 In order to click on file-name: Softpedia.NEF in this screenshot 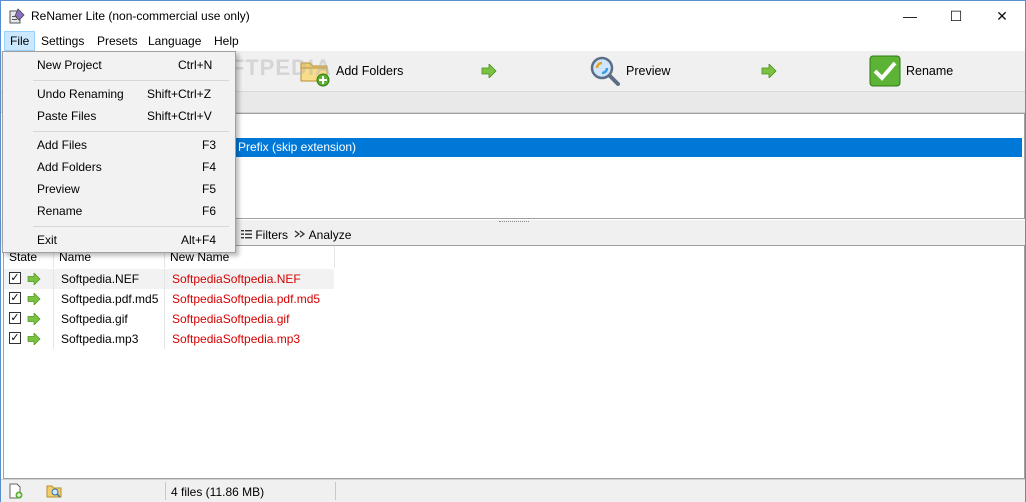, I will do `click(100, 279)`.